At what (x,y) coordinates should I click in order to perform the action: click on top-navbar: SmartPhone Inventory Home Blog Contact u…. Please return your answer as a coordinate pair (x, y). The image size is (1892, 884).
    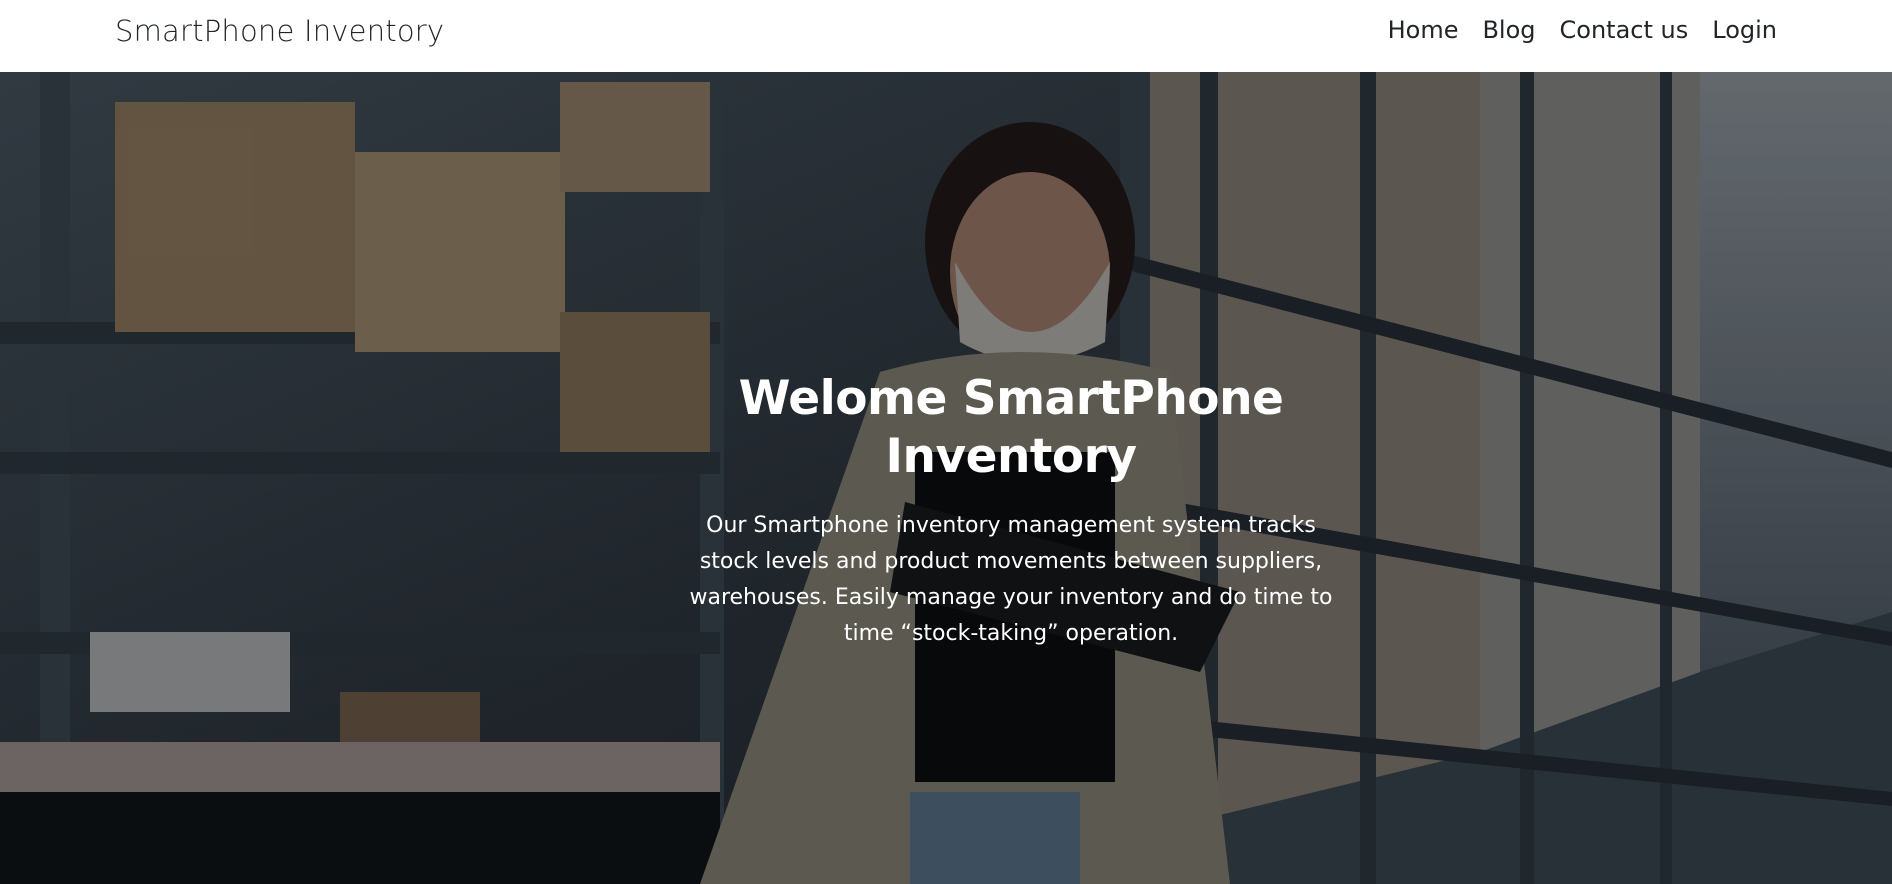
    Looking at the image, I should click on (946, 36).